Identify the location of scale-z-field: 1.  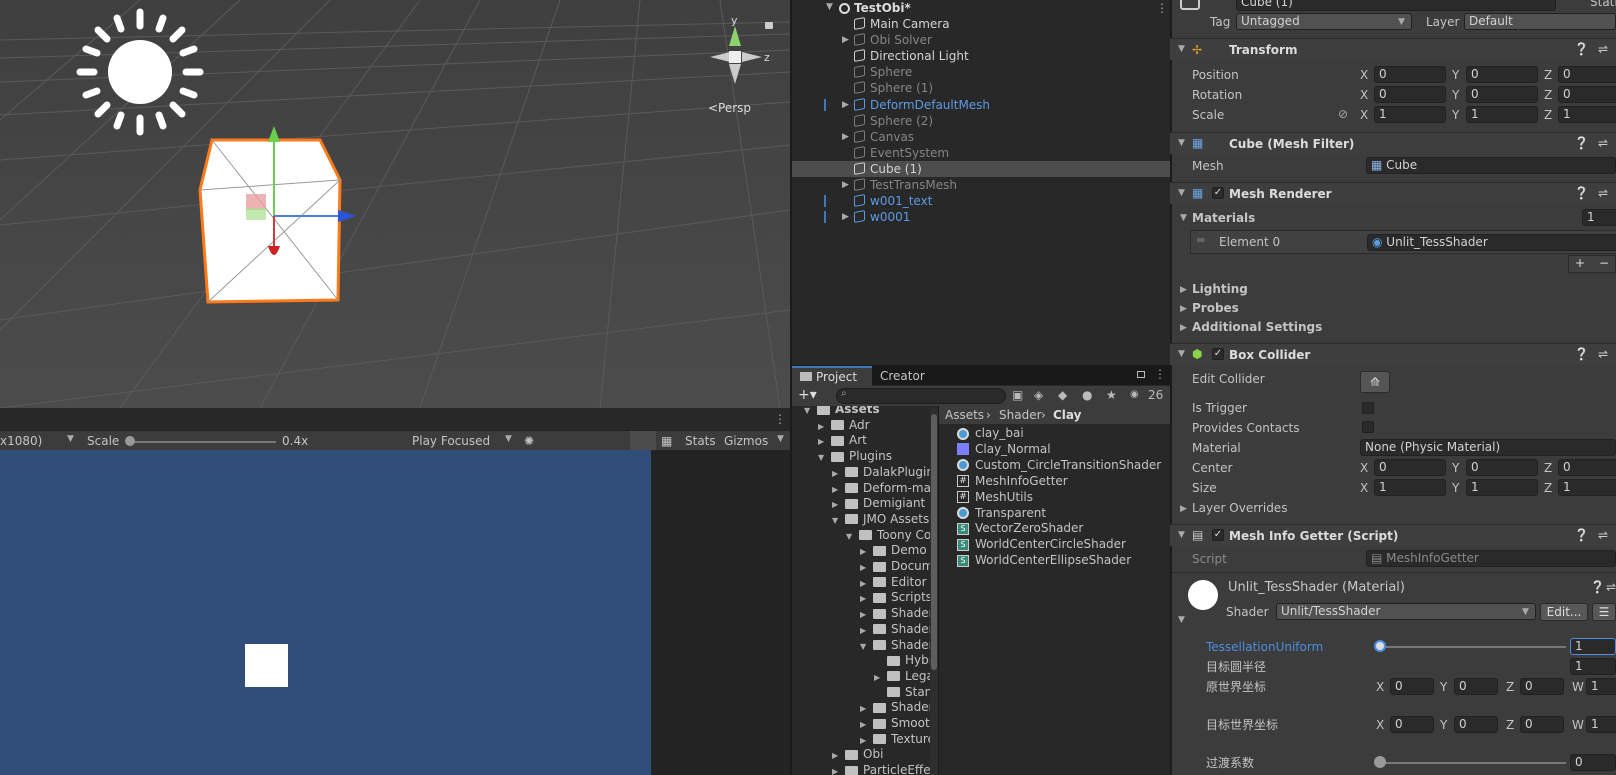
(1587, 114).